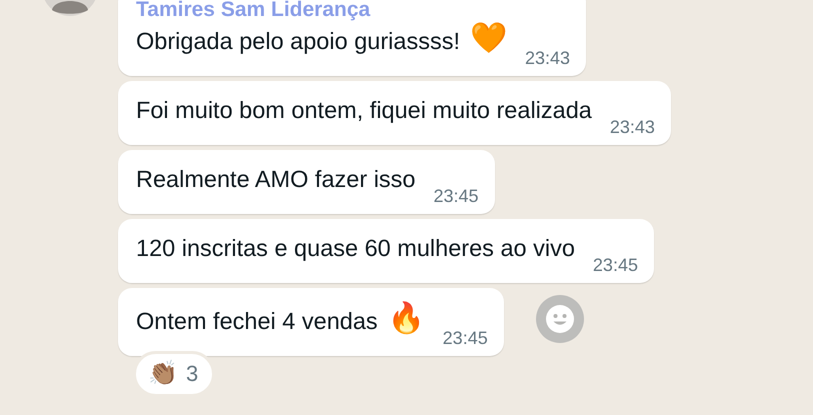 The image size is (813, 415). I want to click on smiley-icon, so click(559, 319).